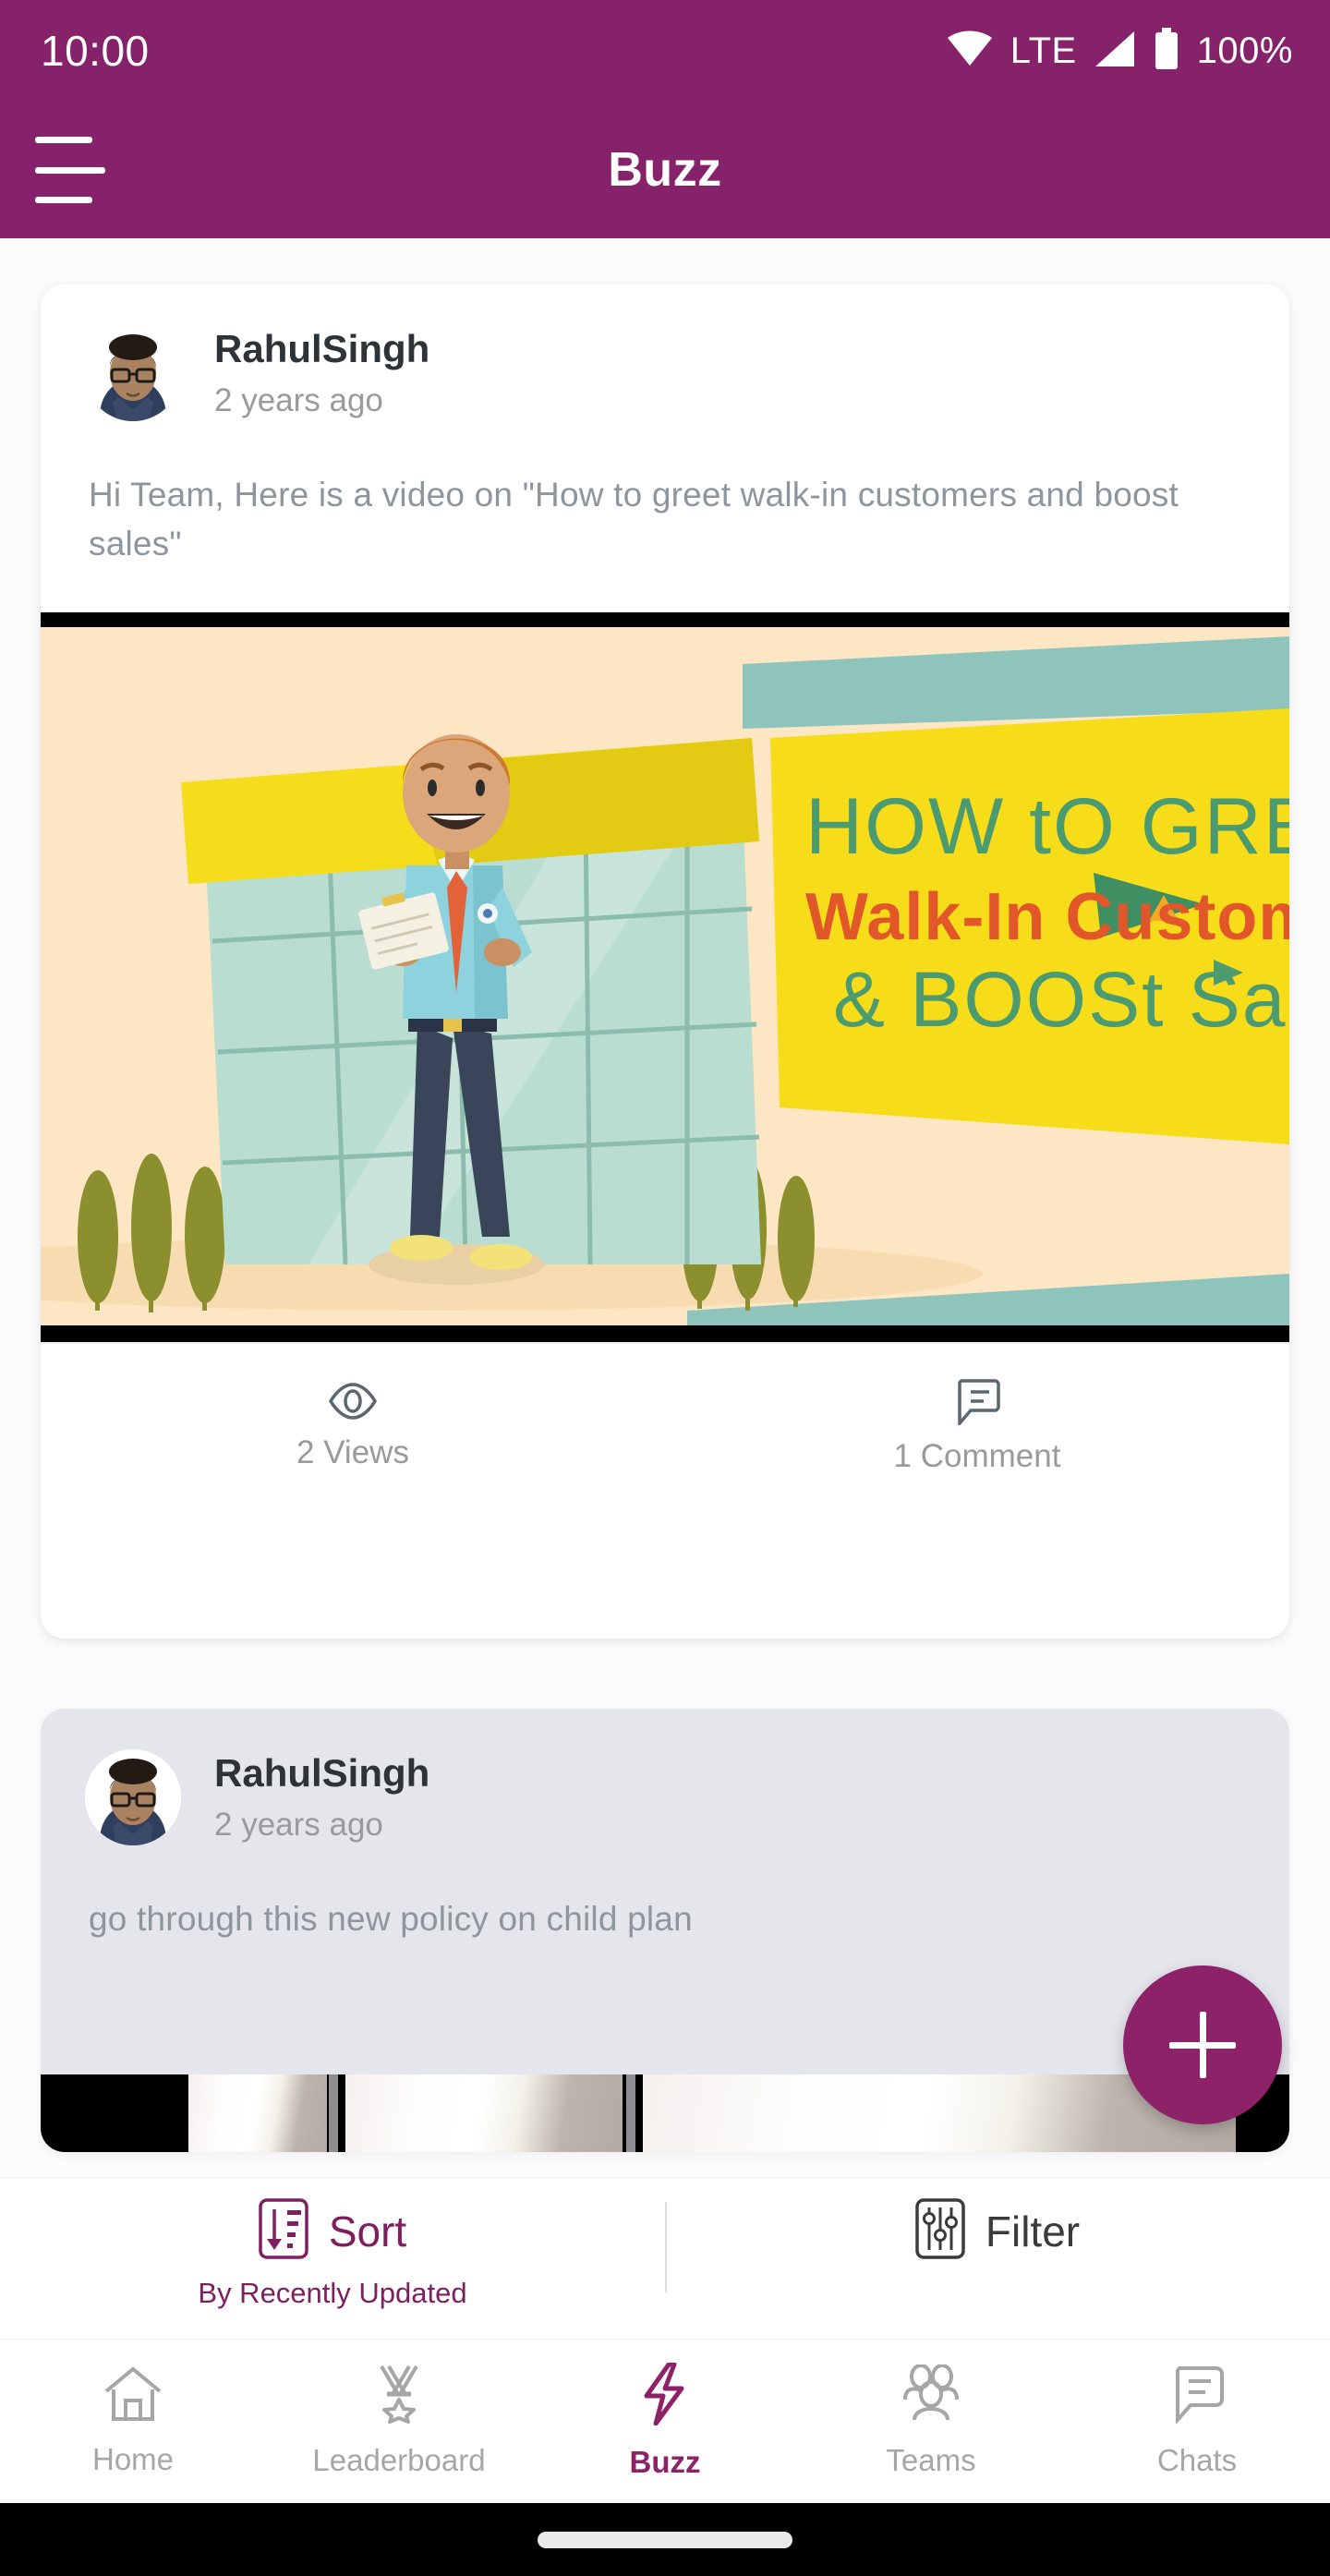 The image size is (1330, 2576). I want to click on home-icon, so click(133, 2396).